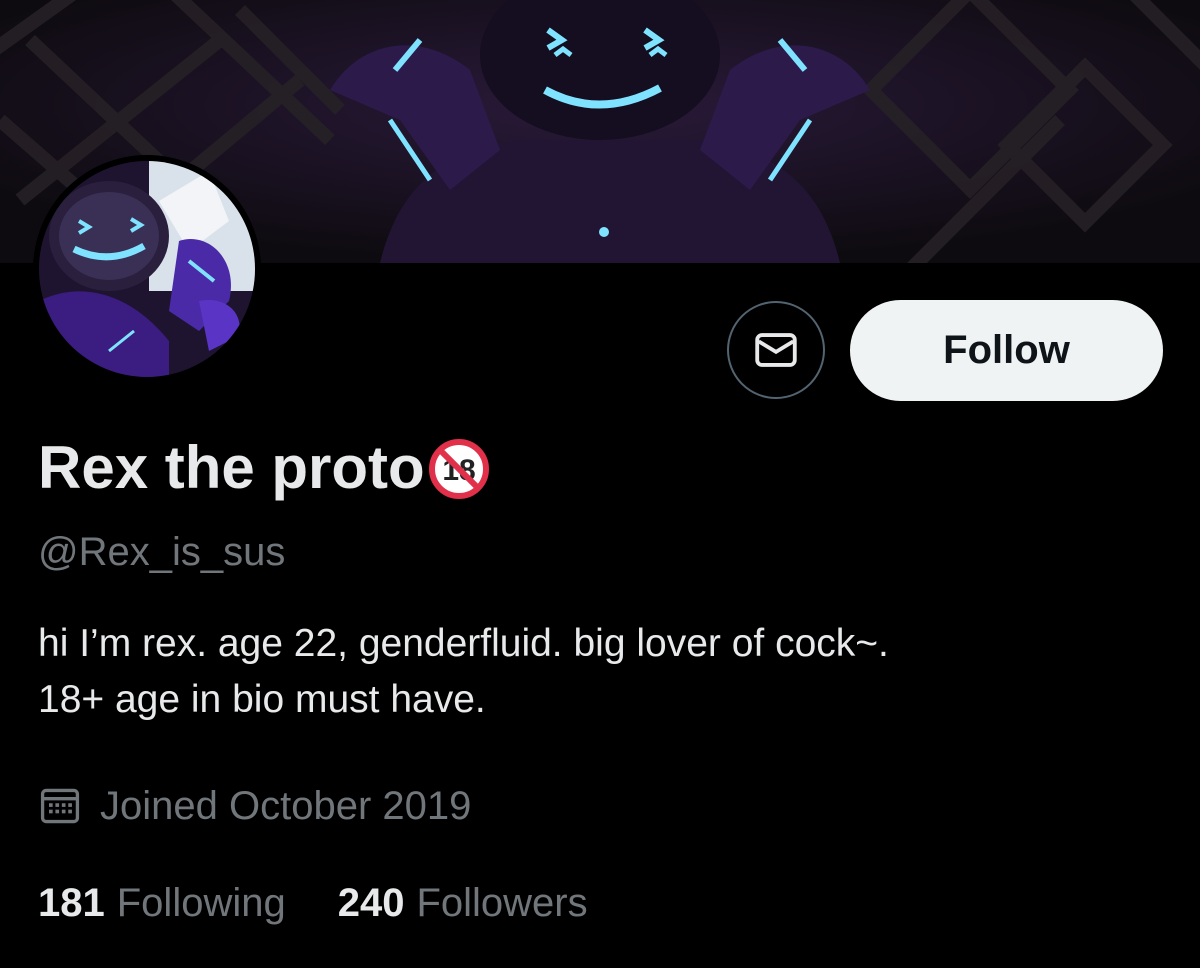 The width and height of the screenshot is (1200, 968). I want to click on no-under-18-icon: 18, so click(458, 469).